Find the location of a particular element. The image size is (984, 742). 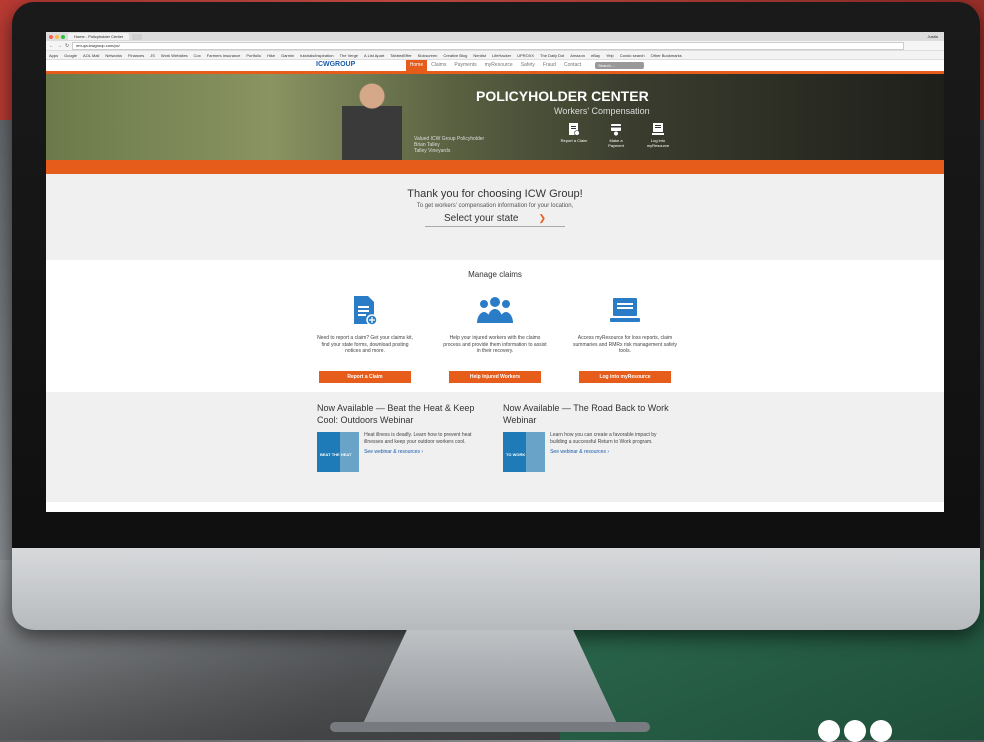

nav-myresource: myResource is located at coordinates (499, 65).